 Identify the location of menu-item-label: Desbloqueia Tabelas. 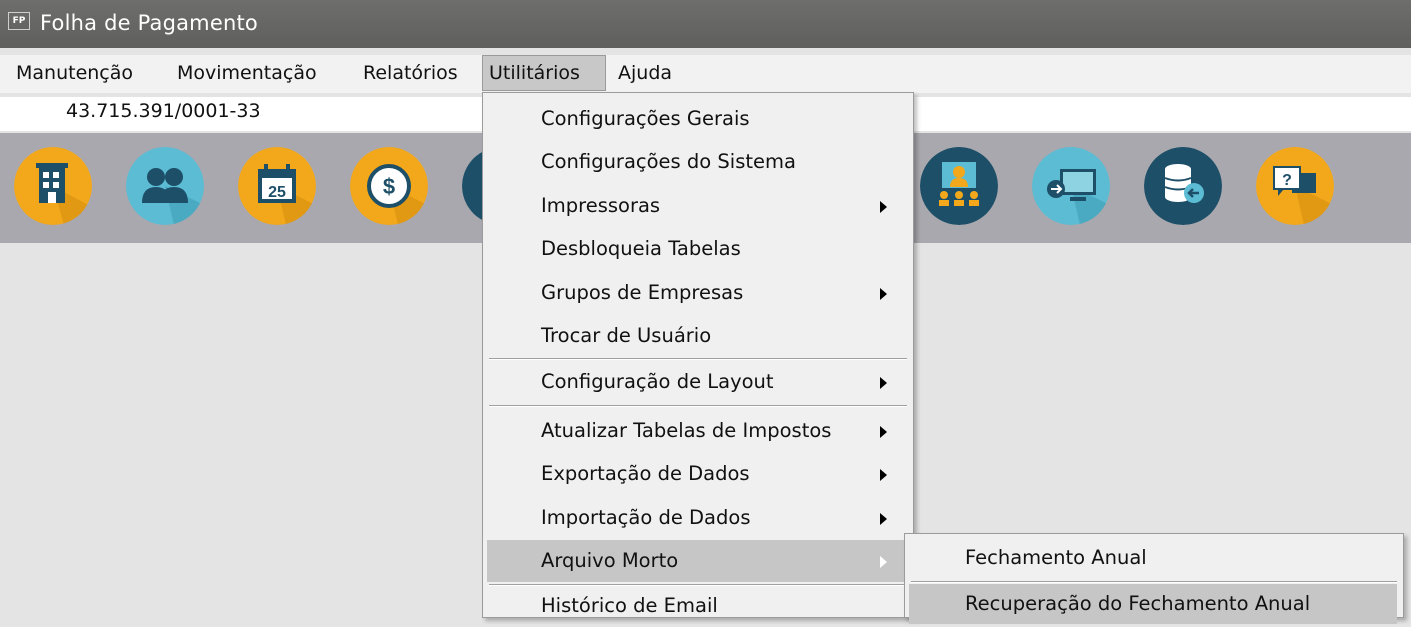
(641, 248).